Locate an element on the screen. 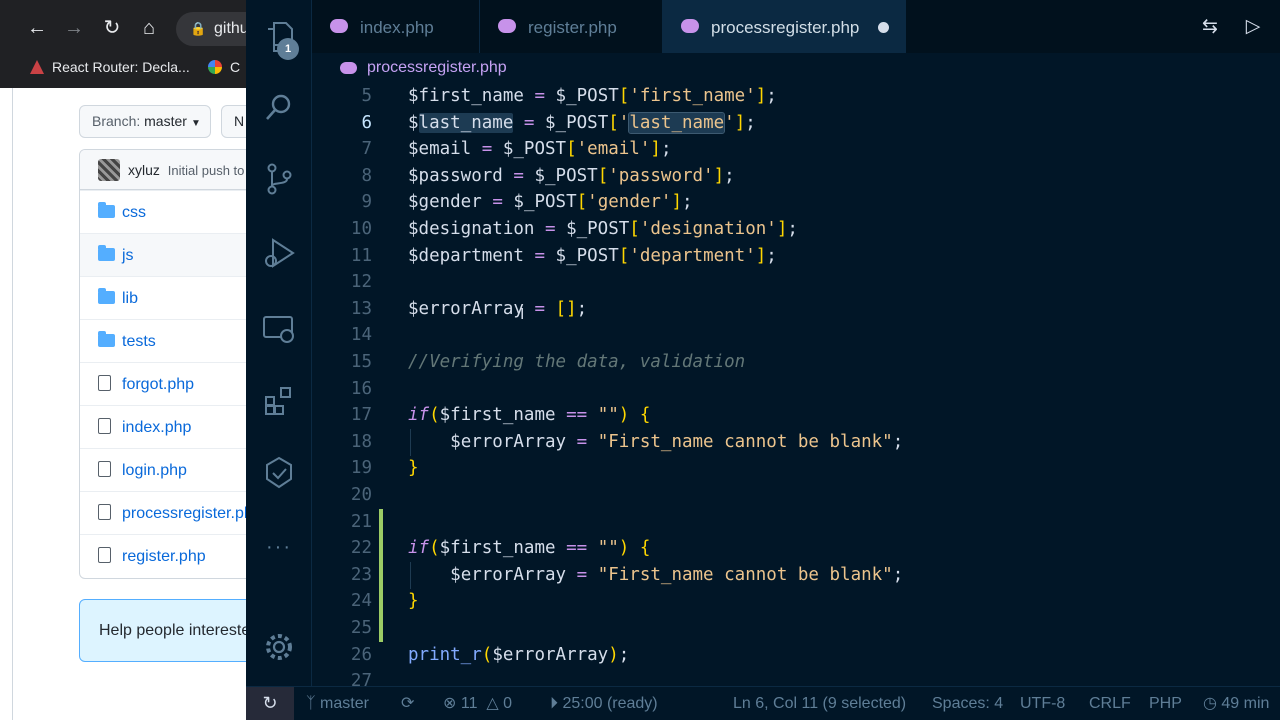 This screenshot has width=1280, height=720. code-text: if($first_name == "") { is located at coordinates (529, 548).